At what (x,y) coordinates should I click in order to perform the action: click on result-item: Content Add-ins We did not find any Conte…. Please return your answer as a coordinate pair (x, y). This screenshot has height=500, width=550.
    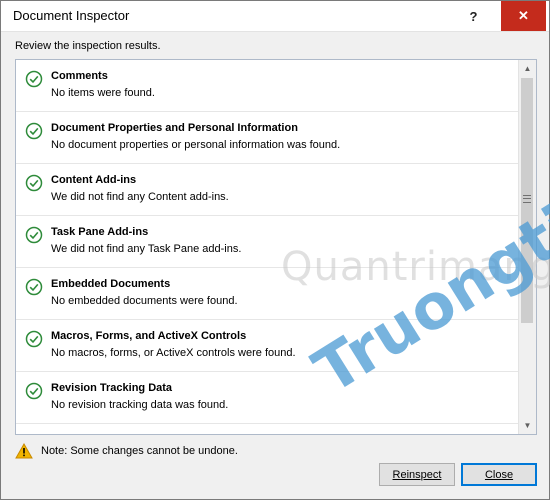
    Looking at the image, I should click on (267, 190).